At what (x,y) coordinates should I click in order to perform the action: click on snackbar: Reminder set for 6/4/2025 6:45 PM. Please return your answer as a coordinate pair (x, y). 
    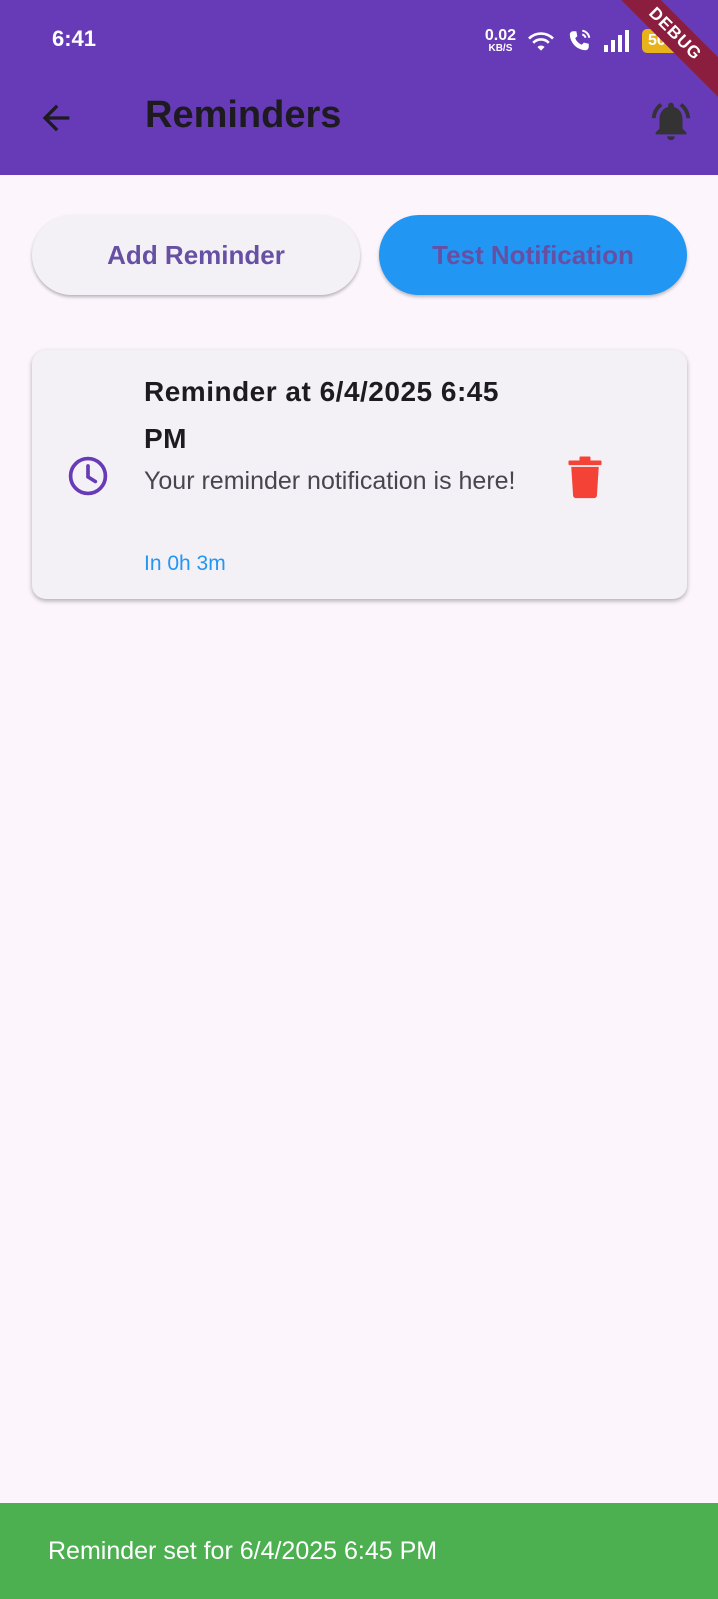
    Looking at the image, I should click on (359, 1551).